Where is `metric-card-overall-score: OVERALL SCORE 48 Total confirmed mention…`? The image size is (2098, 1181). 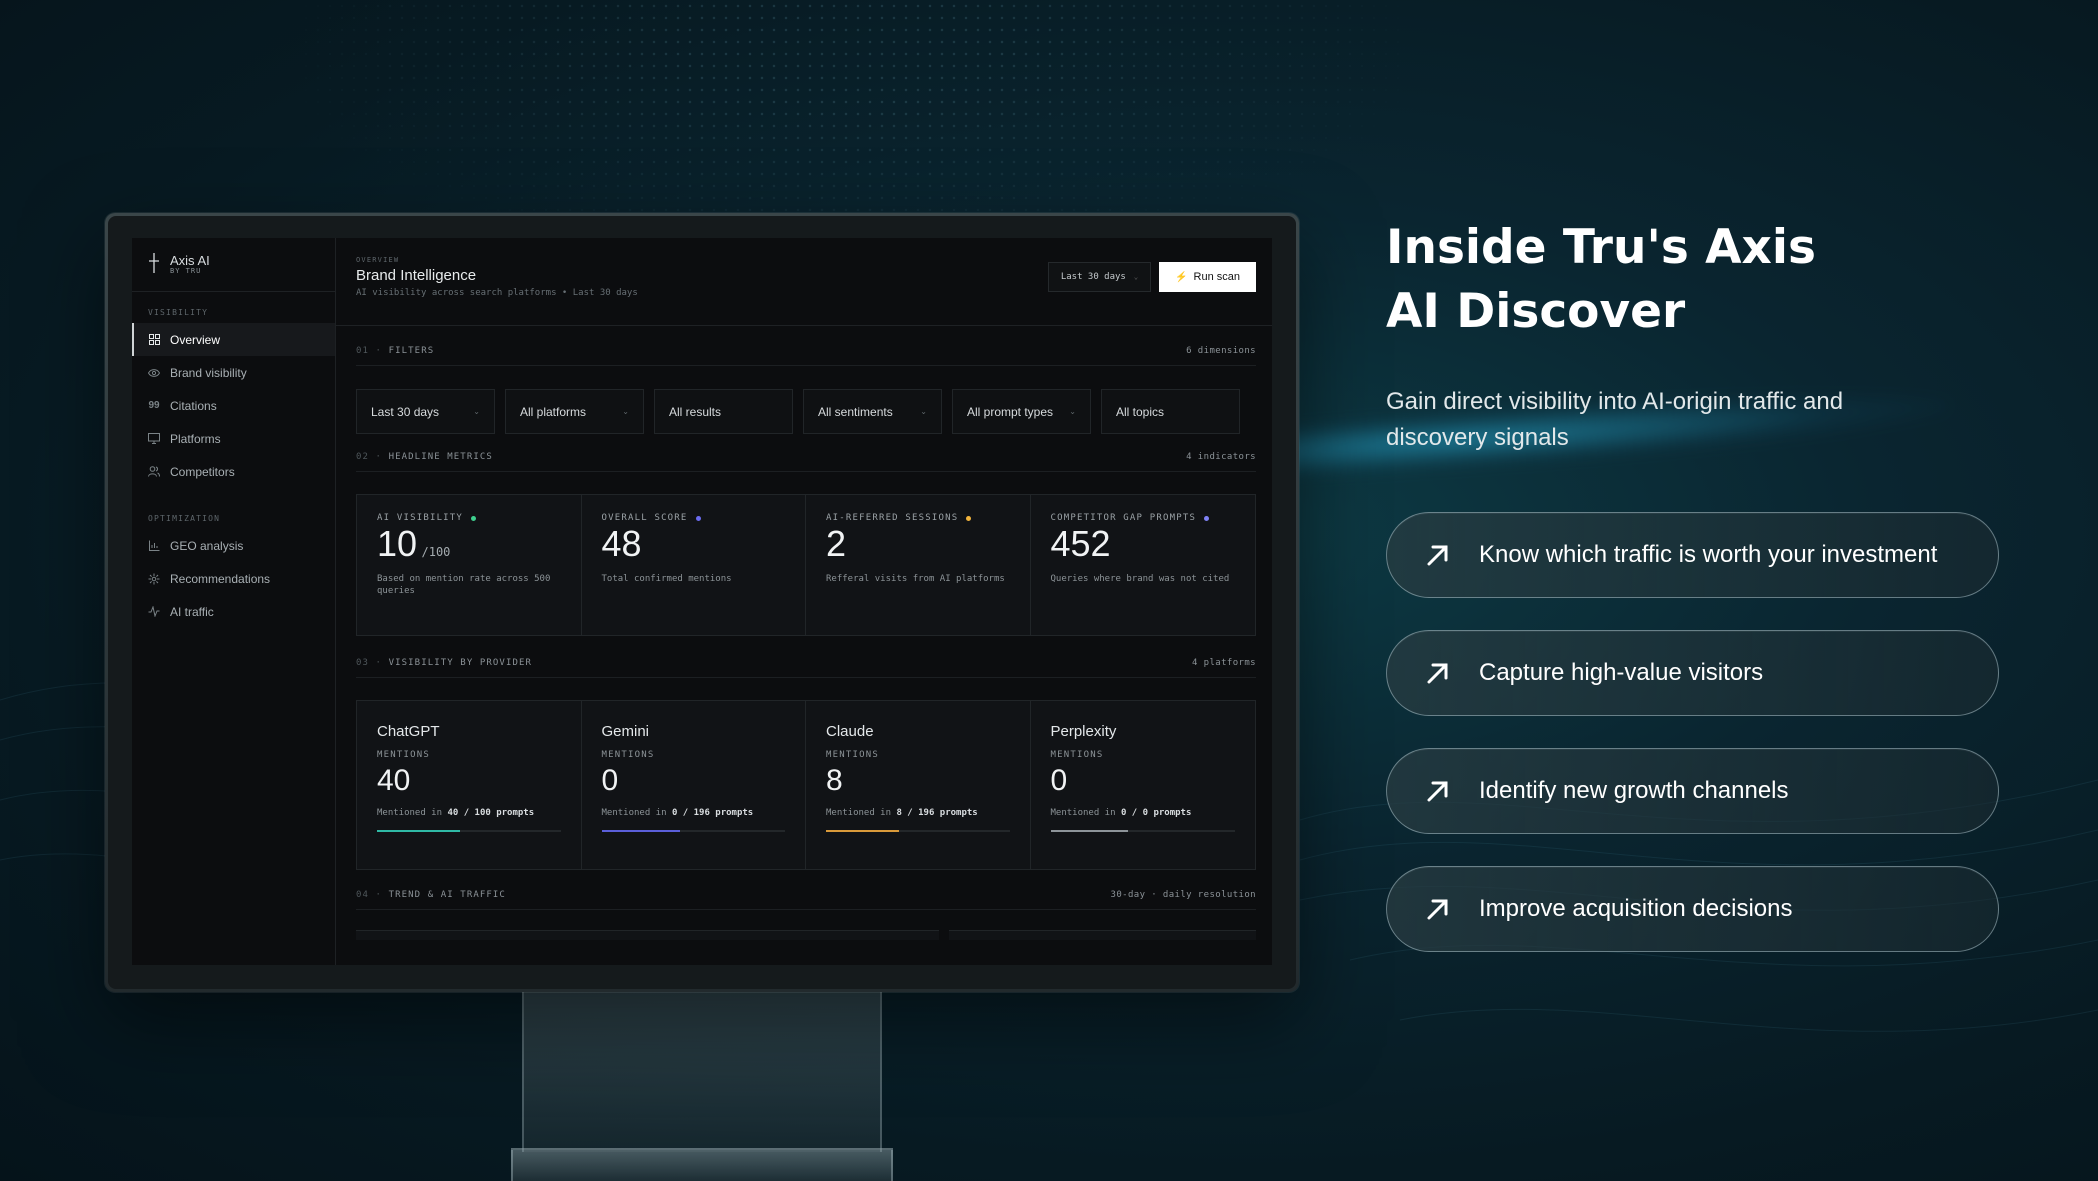
metric-card-overall-score: OVERALL SCORE 48 Total confirmed mention… is located at coordinates (694, 565).